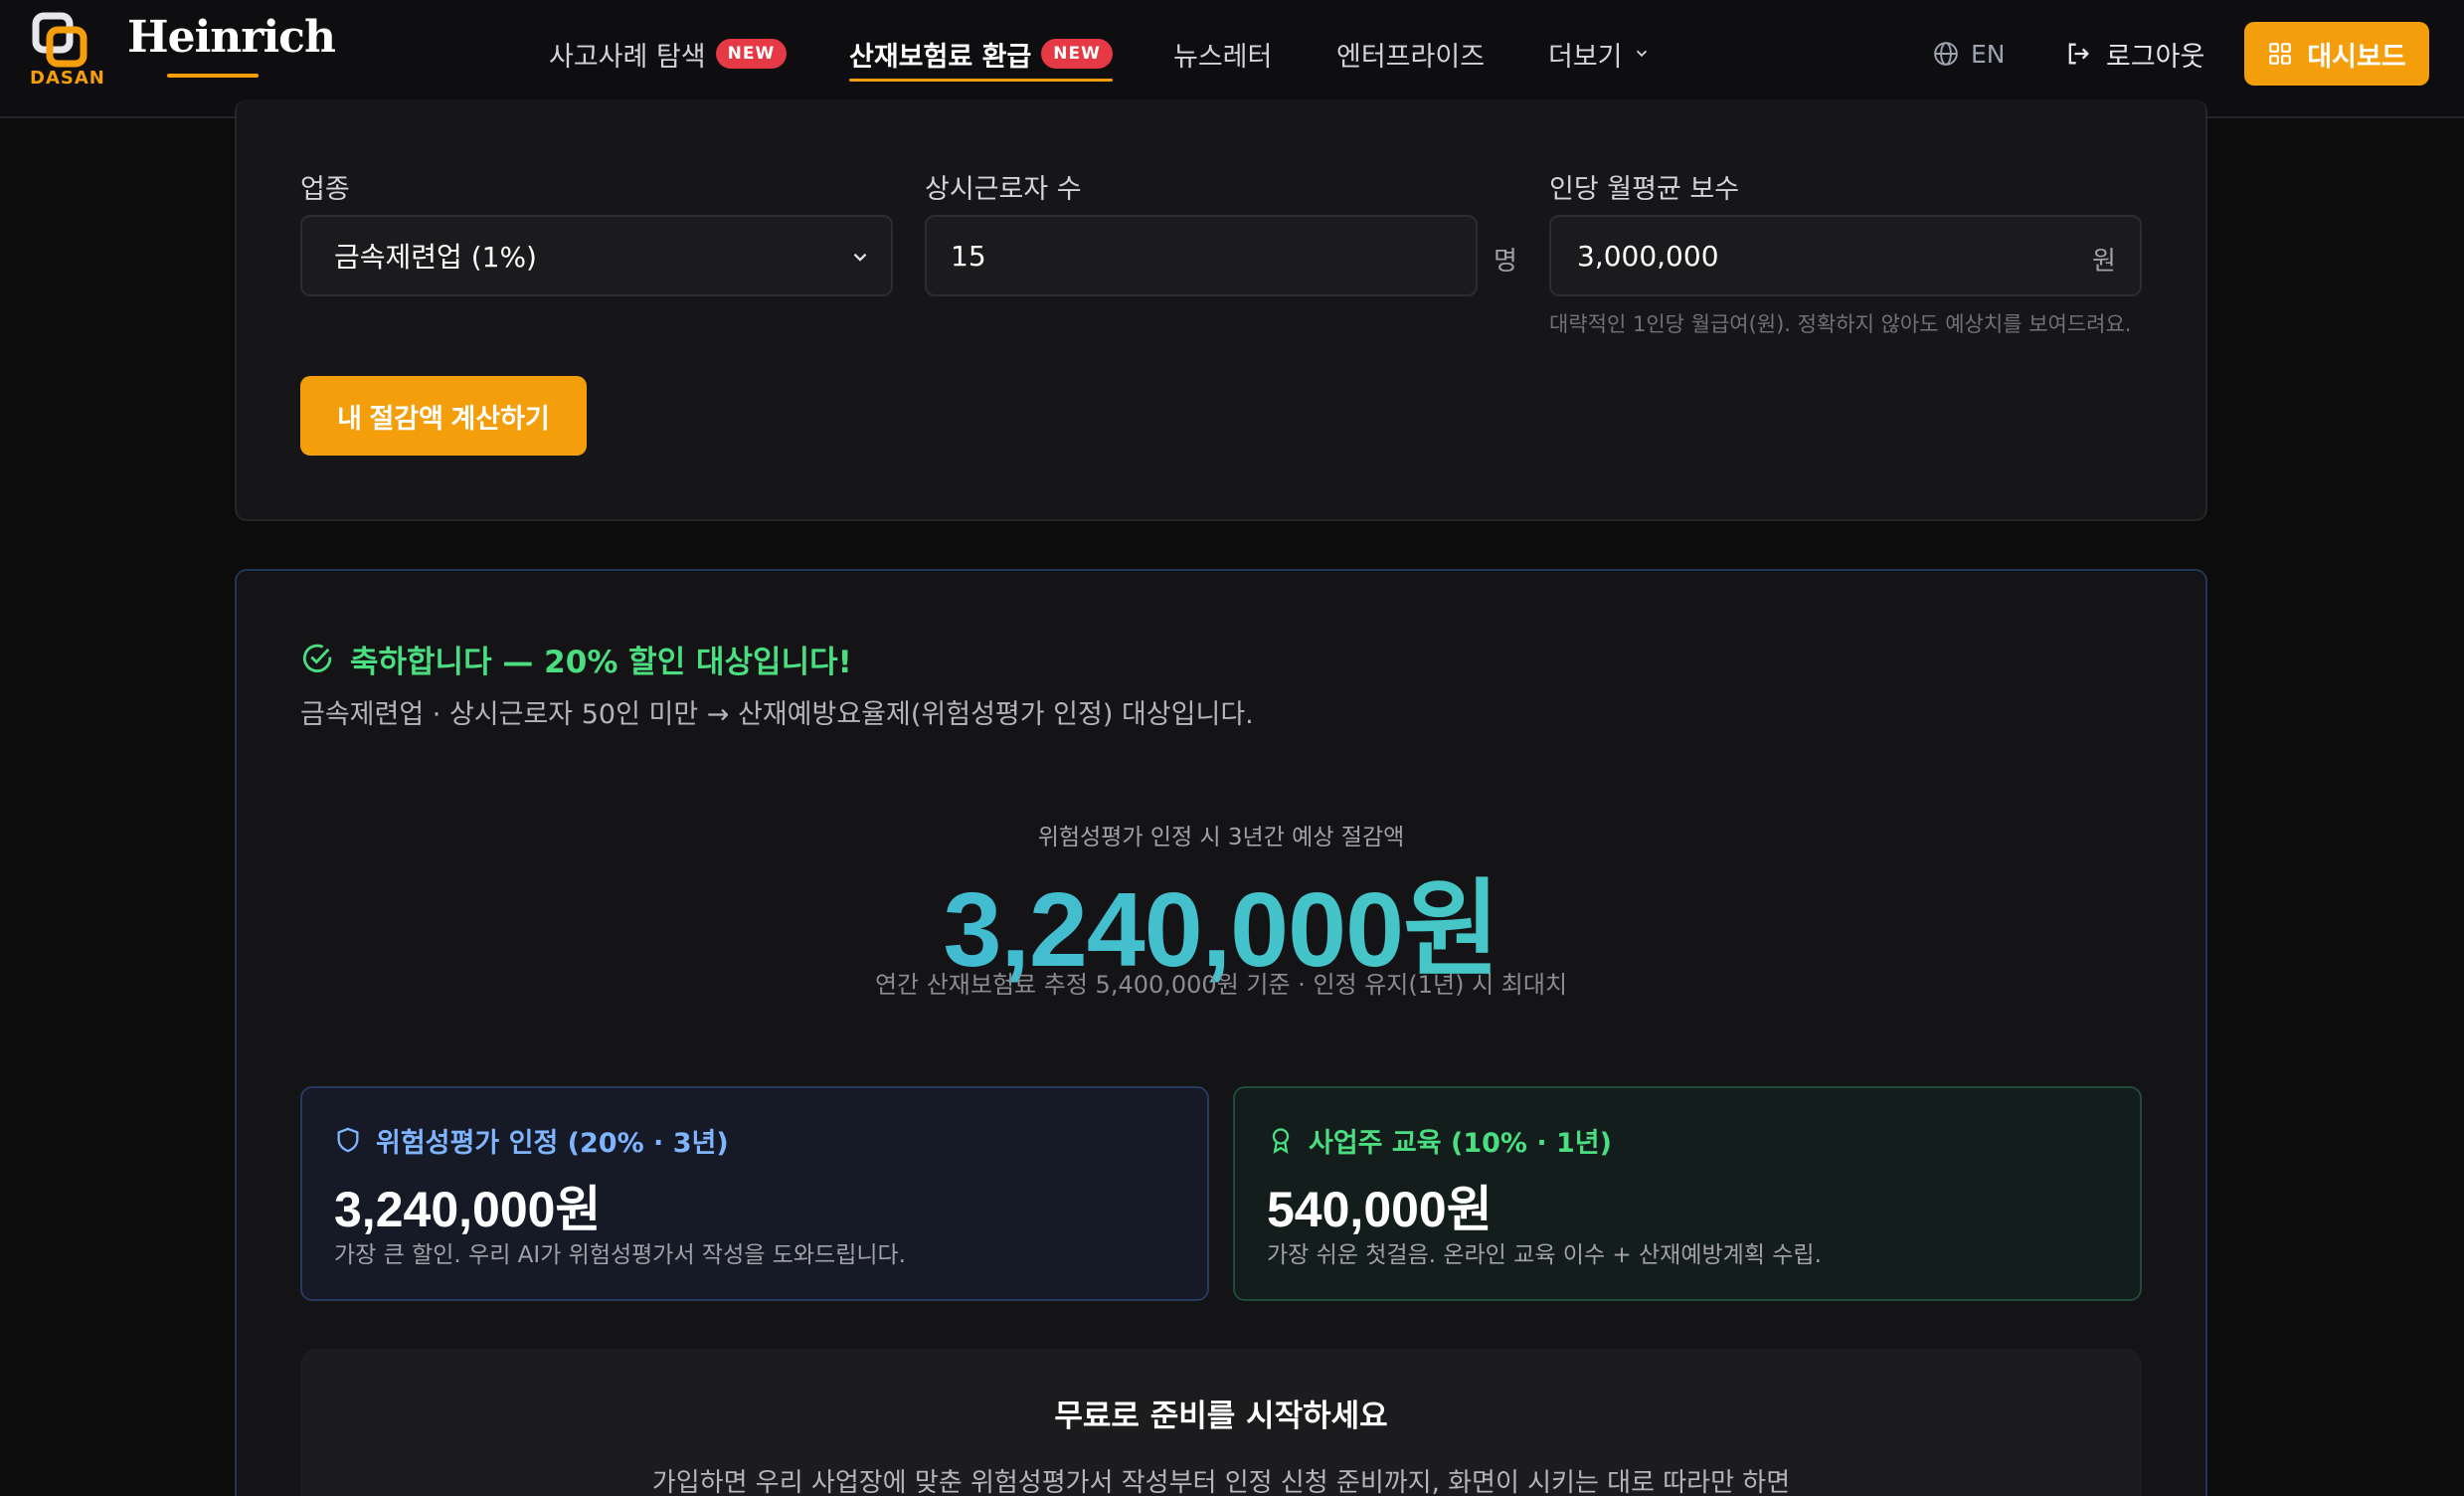  I want to click on workers-unit: 명, so click(1505, 262).